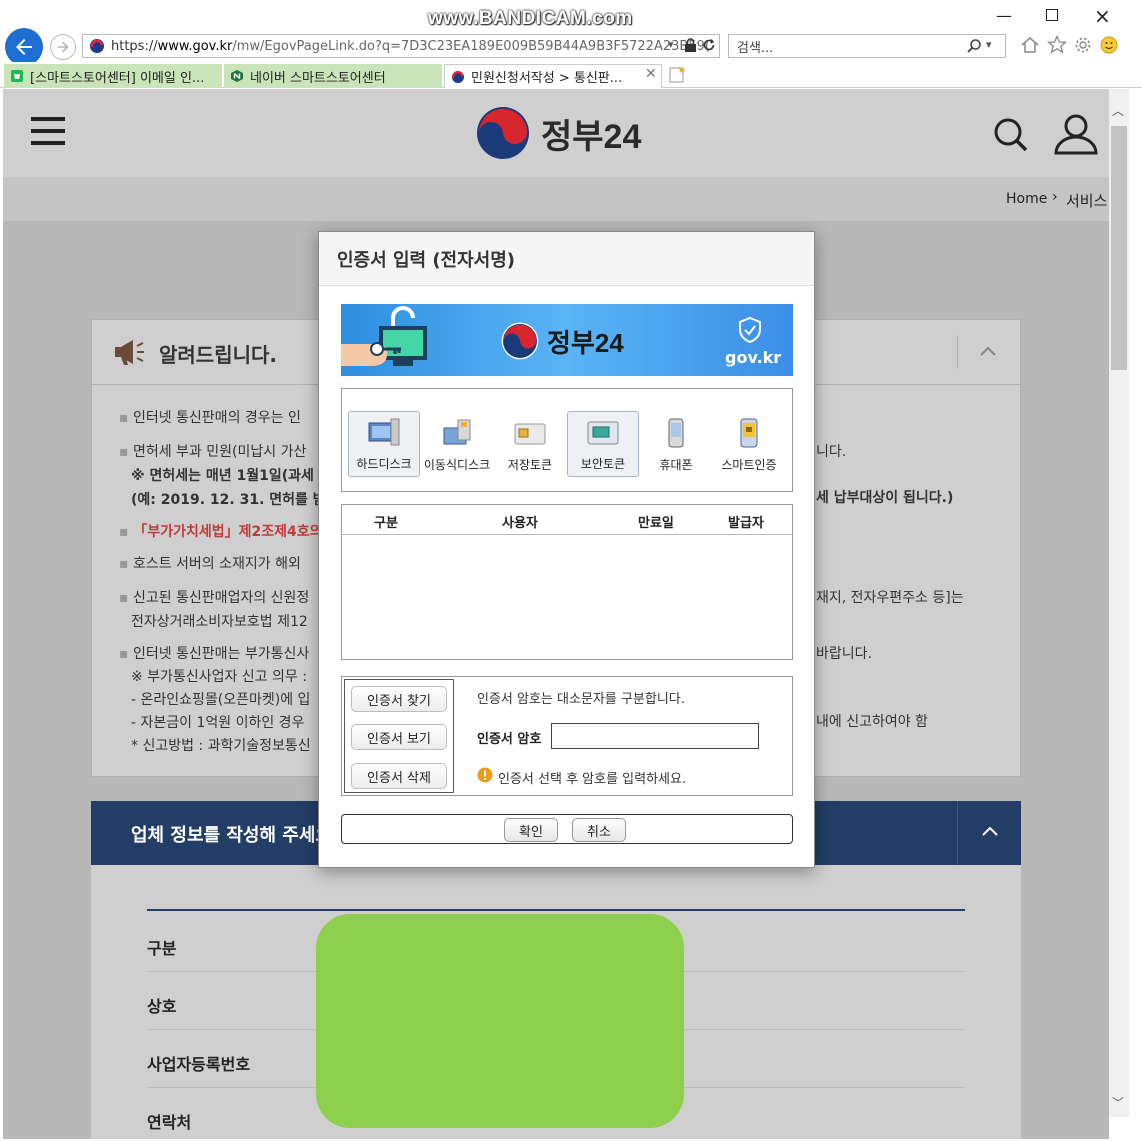 This screenshot has width=1142, height=1142. I want to click on confirm-button: 확인, so click(531, 830).